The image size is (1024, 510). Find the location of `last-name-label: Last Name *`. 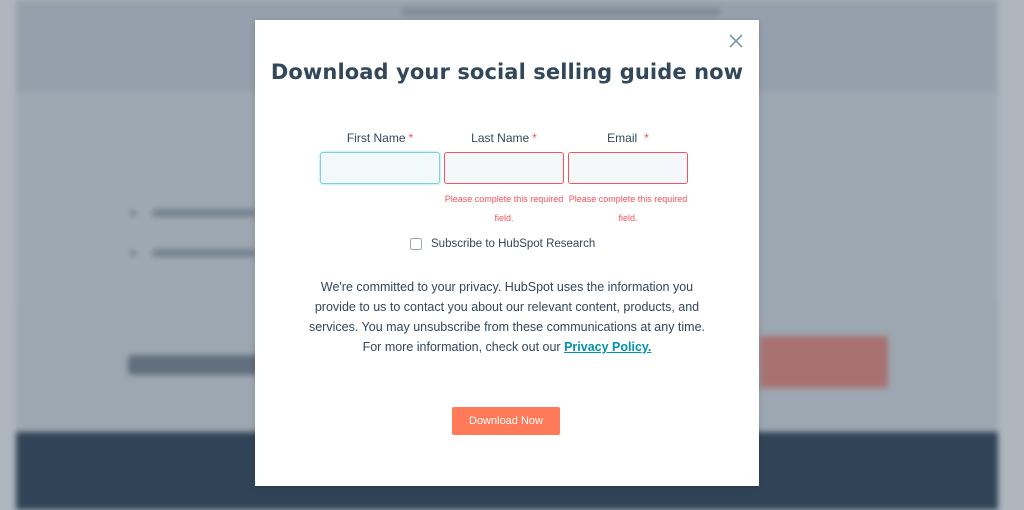

last-name-label: Last Name * is located at coordinates (504, 138).